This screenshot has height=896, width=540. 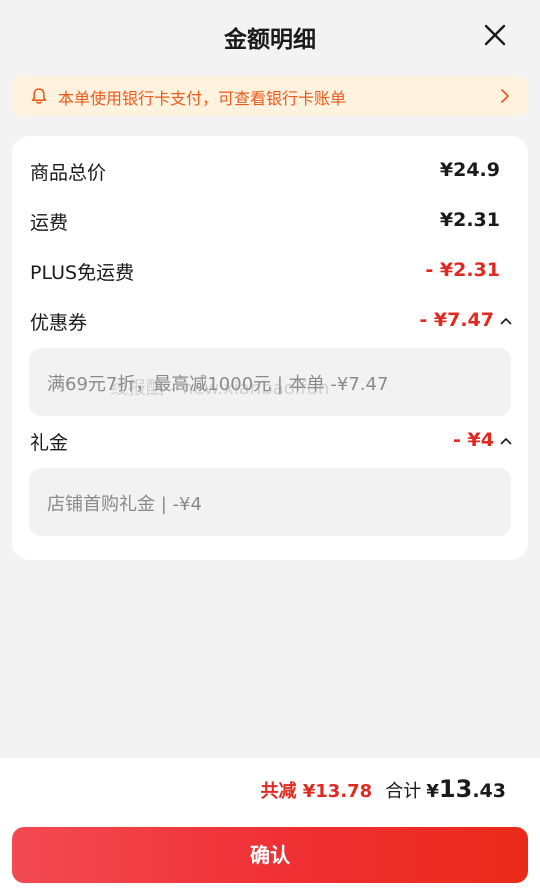 What do you see at coordinates (218, 384) in the screenshot?
I see `coupon-detail-text: 满69元7折，最高减1000元 | 本单 -¥7.47` at bounding box center [218, 384].